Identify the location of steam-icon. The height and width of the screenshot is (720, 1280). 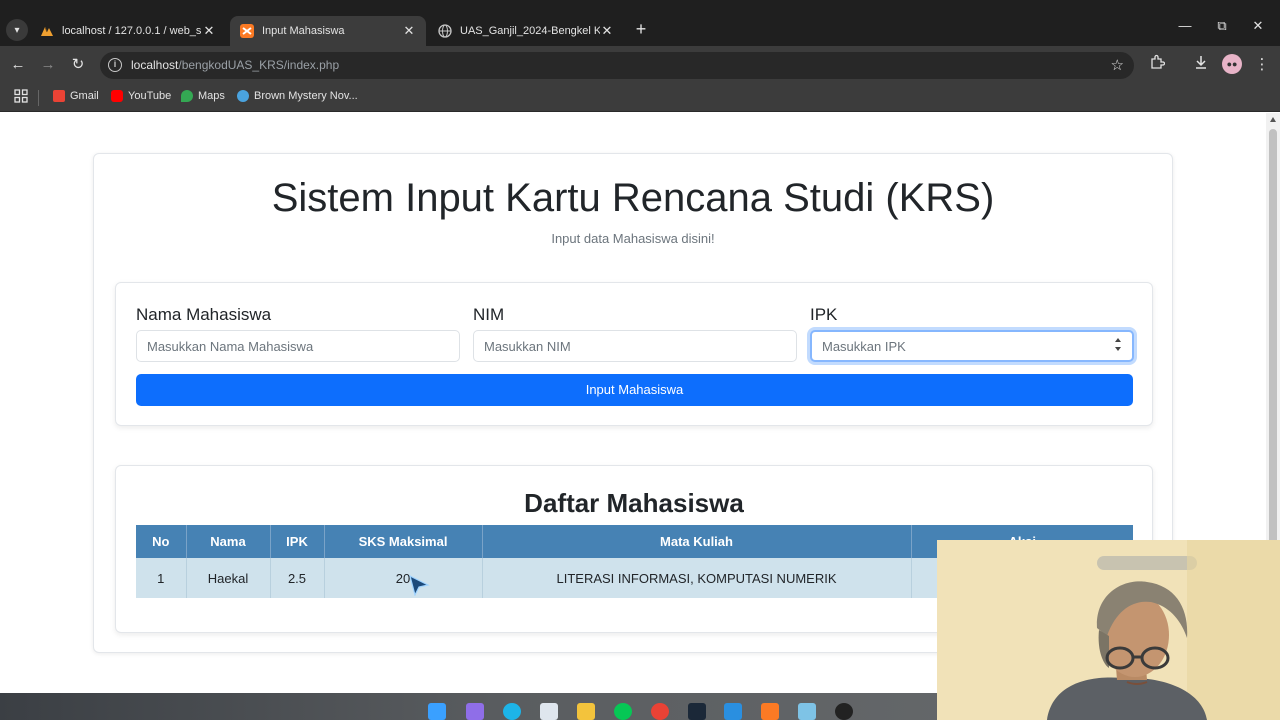
(697, 711).